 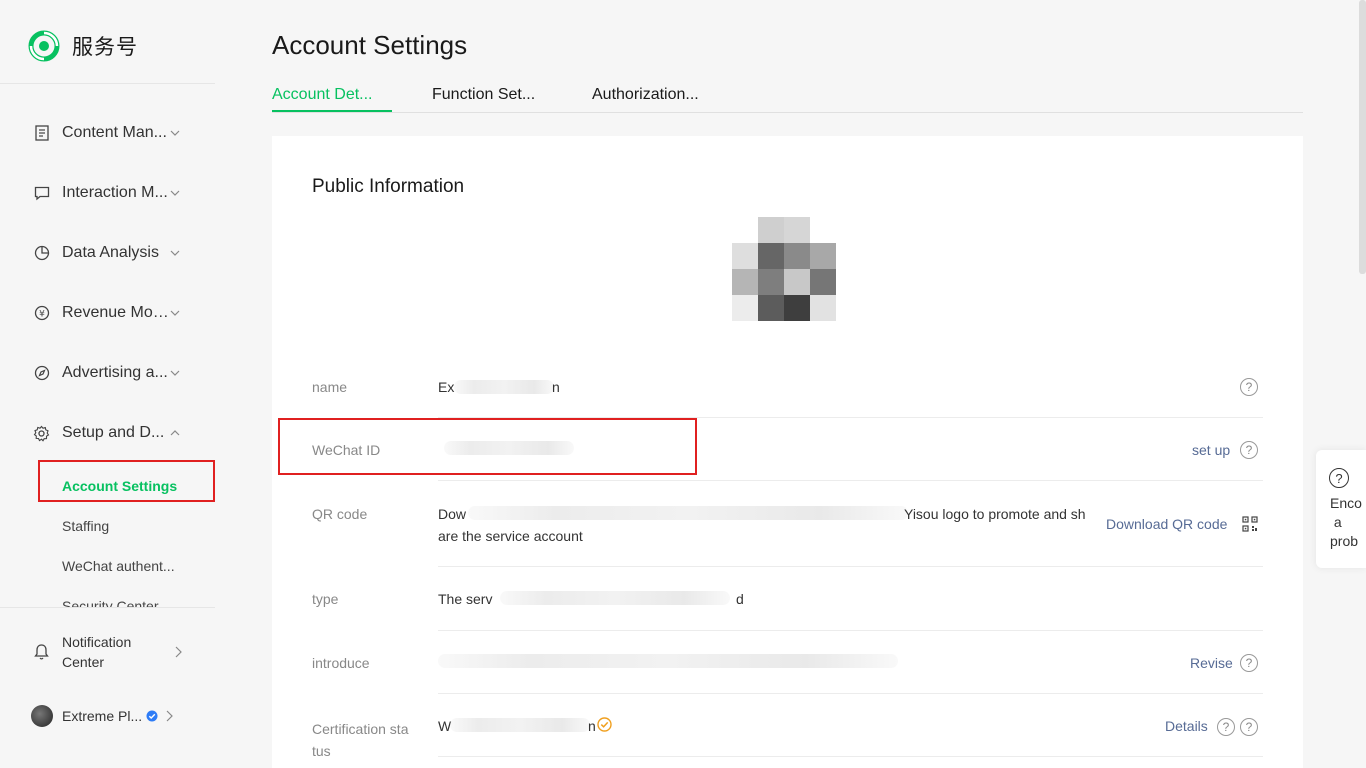 What do you see at coordinates (1166, 524) in the screenshot?
I see `download-qr-code-link: Download QR code` at bounding box center [1166, 524].